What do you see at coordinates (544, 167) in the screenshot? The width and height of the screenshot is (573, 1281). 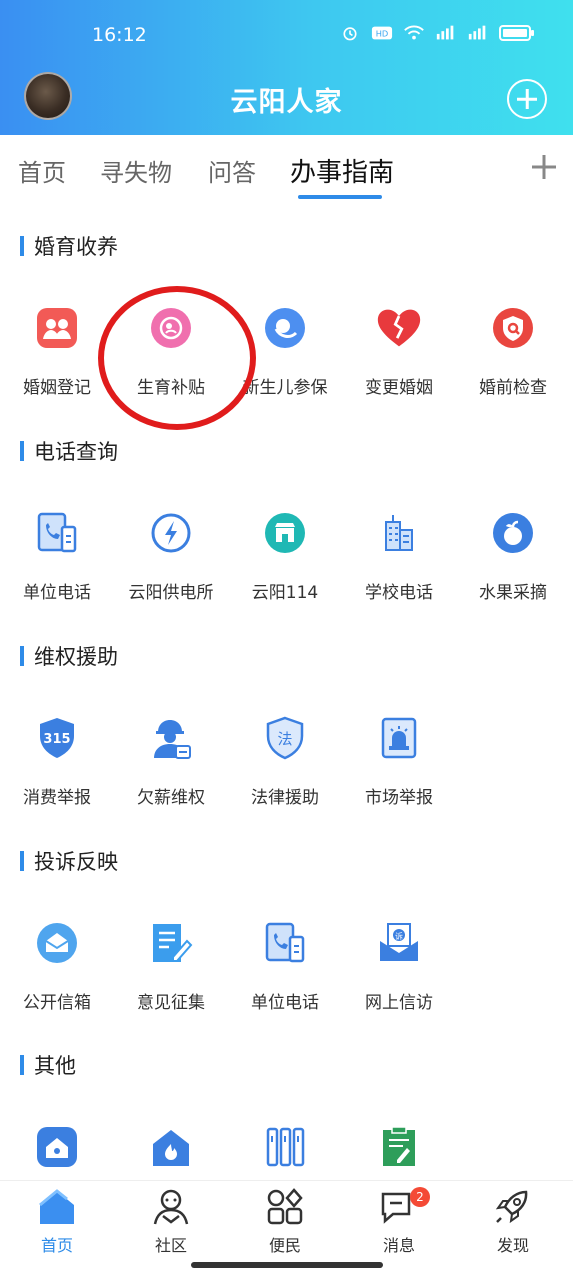 I see `tab-add-icon` at bounding box center [544, 167].